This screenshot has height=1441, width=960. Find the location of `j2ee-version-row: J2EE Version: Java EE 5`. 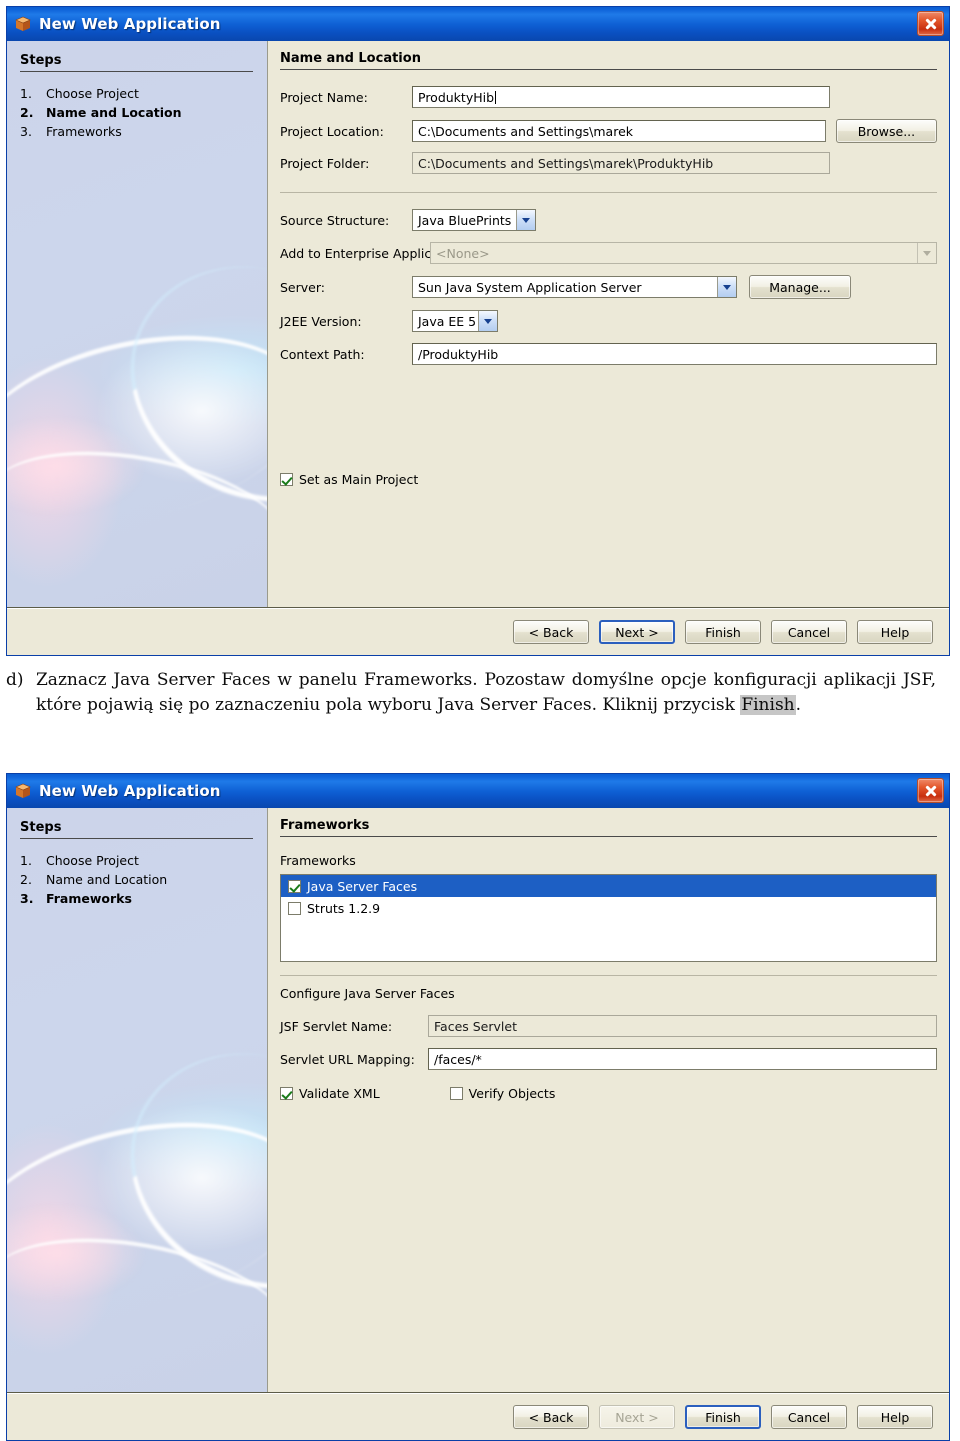

j2ee-version-row: J2EE Version: Java EE 5 is located at coordinates (608, 321).